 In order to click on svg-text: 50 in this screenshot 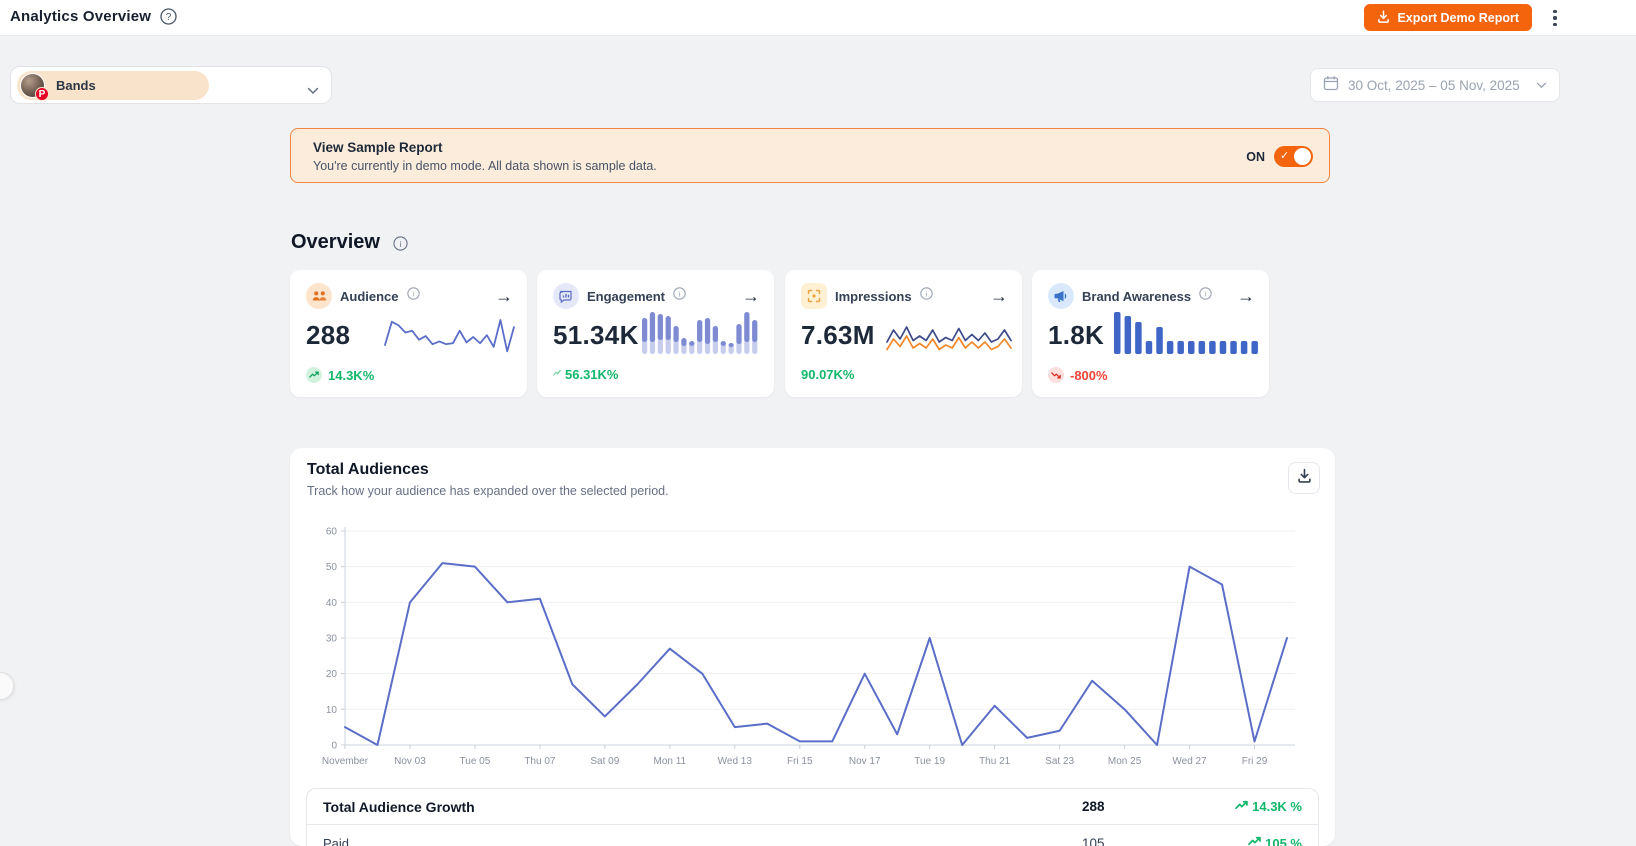, I will do `click(332, 567)`.